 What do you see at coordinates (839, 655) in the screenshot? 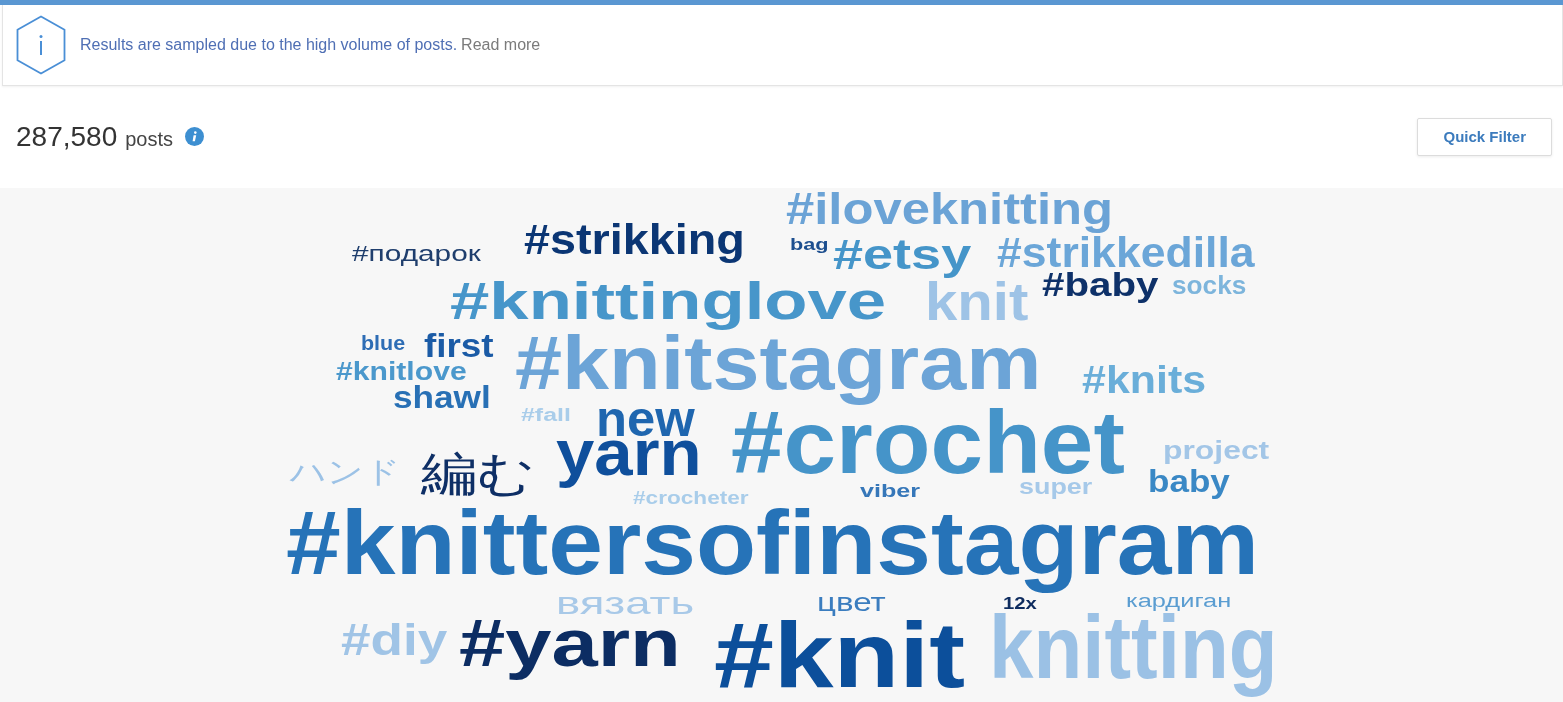
I see `cloud-word: #knit` at bounding box center [839, 655].